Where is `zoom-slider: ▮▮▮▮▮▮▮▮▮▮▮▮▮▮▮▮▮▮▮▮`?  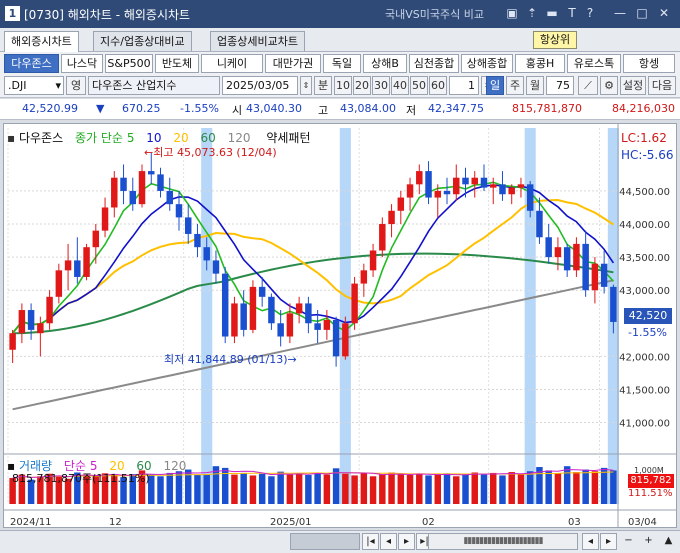
zoom-slider: ▮▮▮▮▮▮▮▮▮▮▮▮▮▮▮▮▮▮▮▮ is located at coordinates (503, 541).